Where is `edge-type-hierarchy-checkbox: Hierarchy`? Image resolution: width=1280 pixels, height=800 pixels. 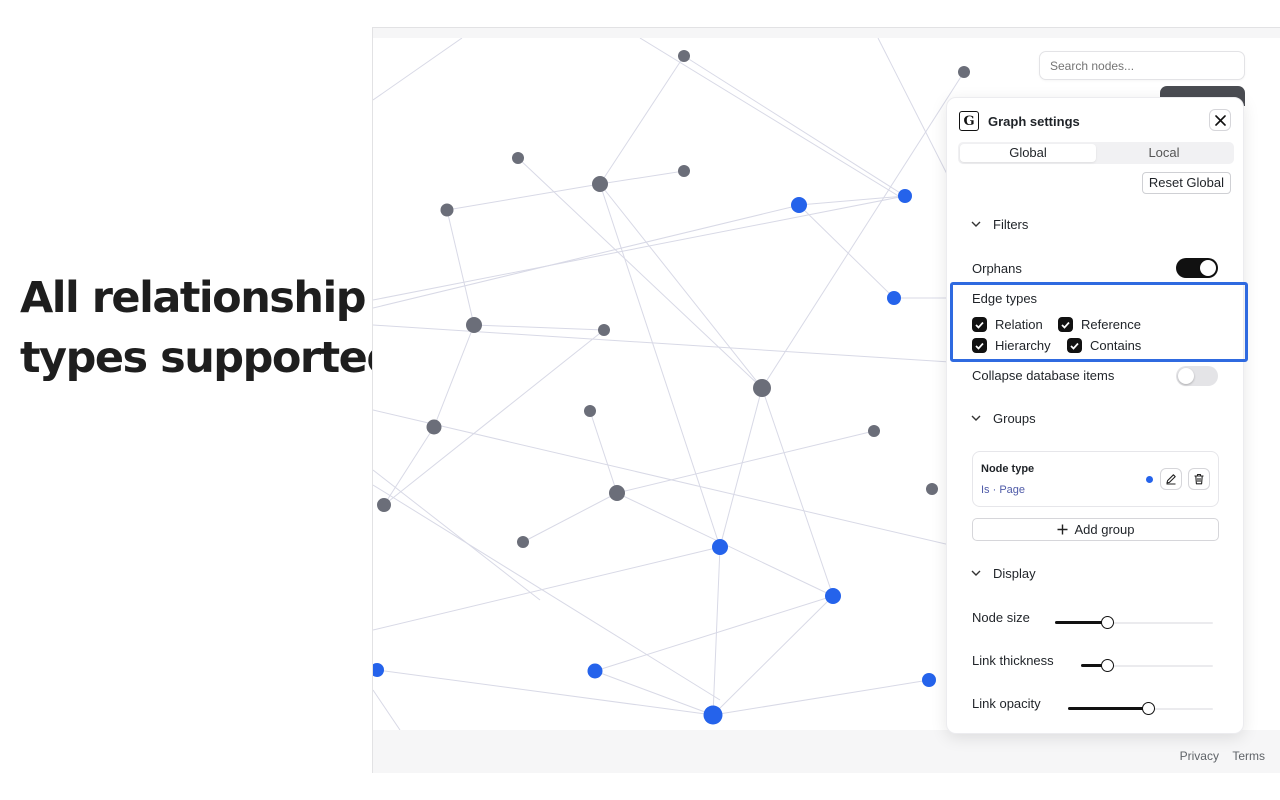 edge-type-hierarchy-checkbox: Hierarchy is located at coordinates (1011, 345).